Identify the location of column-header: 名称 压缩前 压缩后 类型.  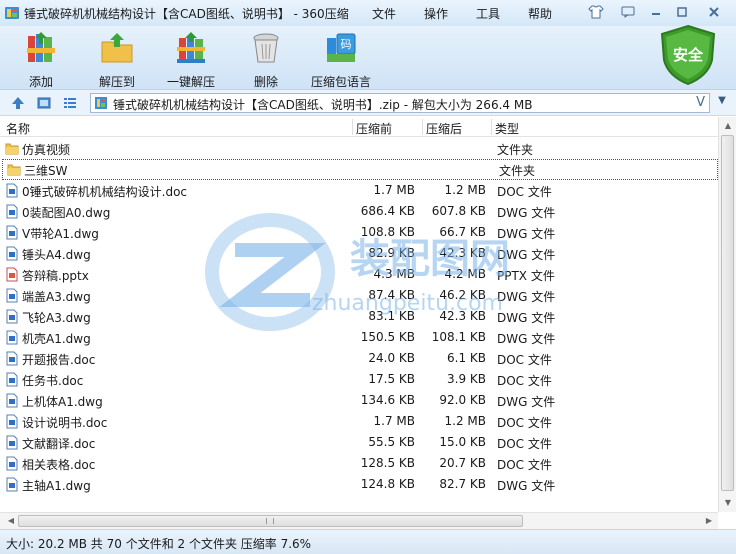
(359, 127).